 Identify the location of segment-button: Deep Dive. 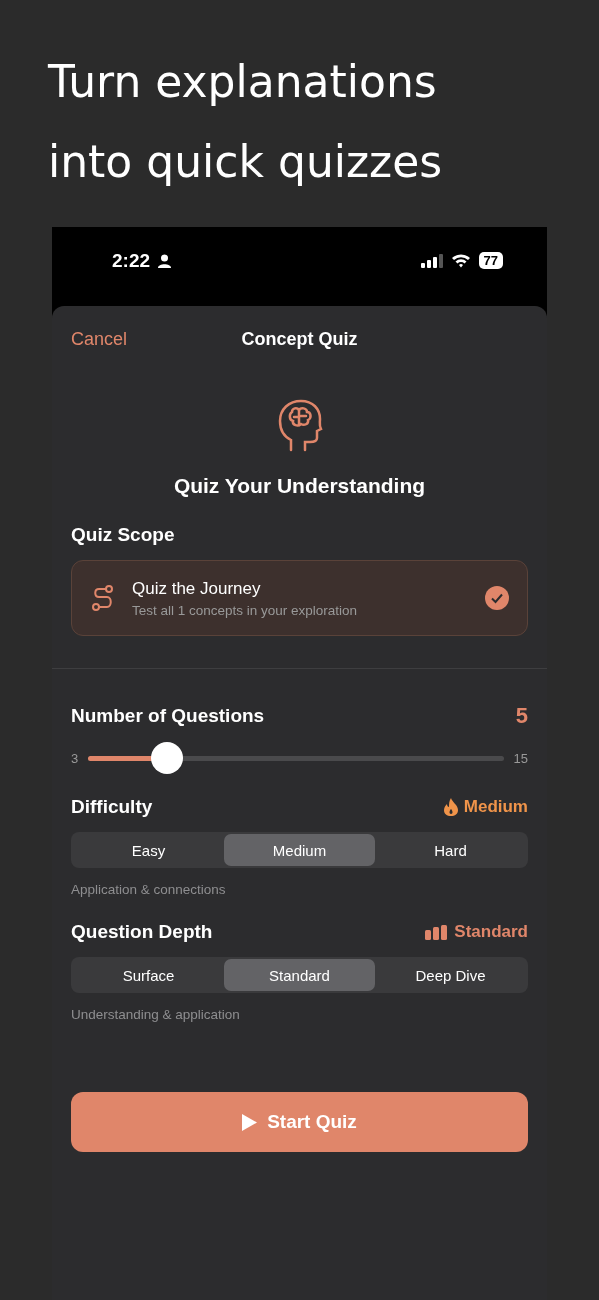
(450, 975).